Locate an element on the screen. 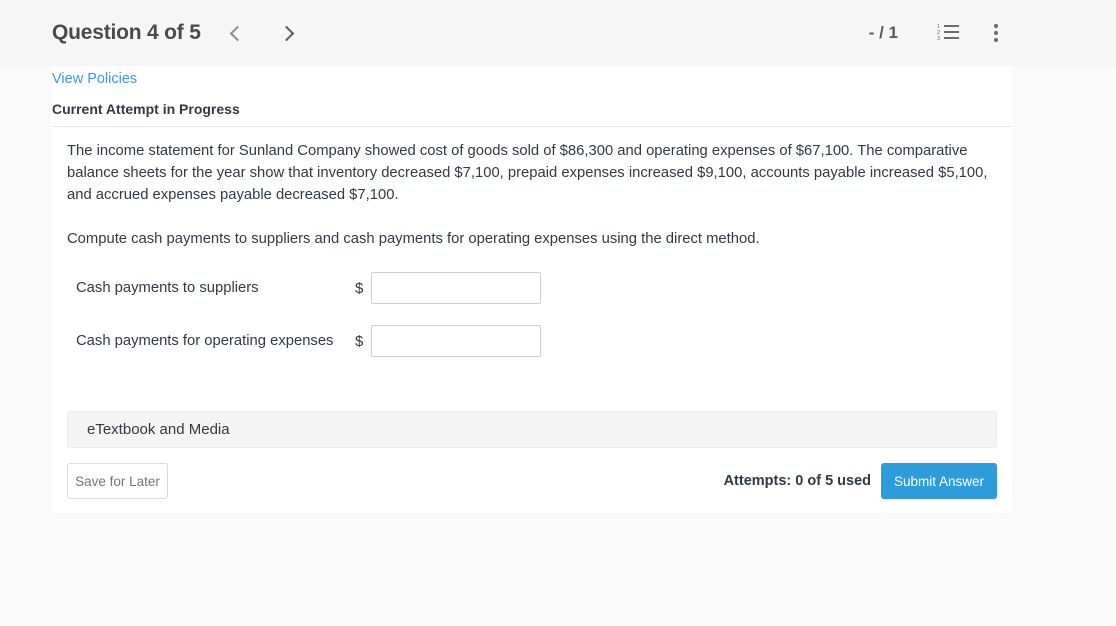 The height and width of the screenshot is (626, 1116). score-display: - / 1 is located at coordinates (883, 32).